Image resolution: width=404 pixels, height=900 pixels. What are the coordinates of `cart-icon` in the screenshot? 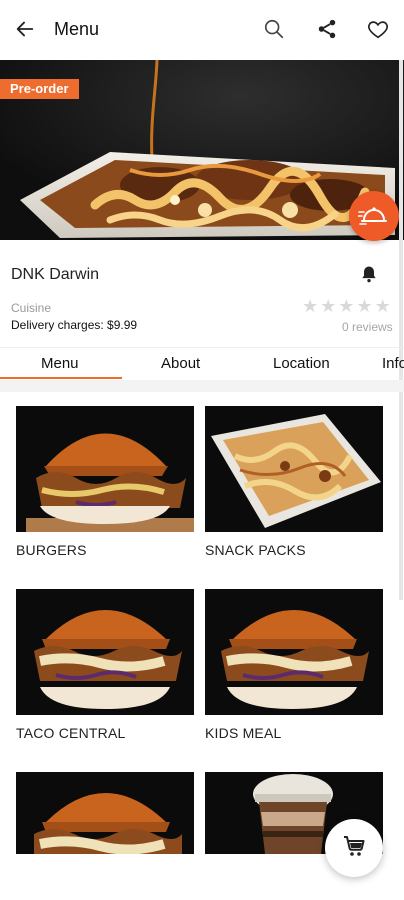 It's located at (354, 848).